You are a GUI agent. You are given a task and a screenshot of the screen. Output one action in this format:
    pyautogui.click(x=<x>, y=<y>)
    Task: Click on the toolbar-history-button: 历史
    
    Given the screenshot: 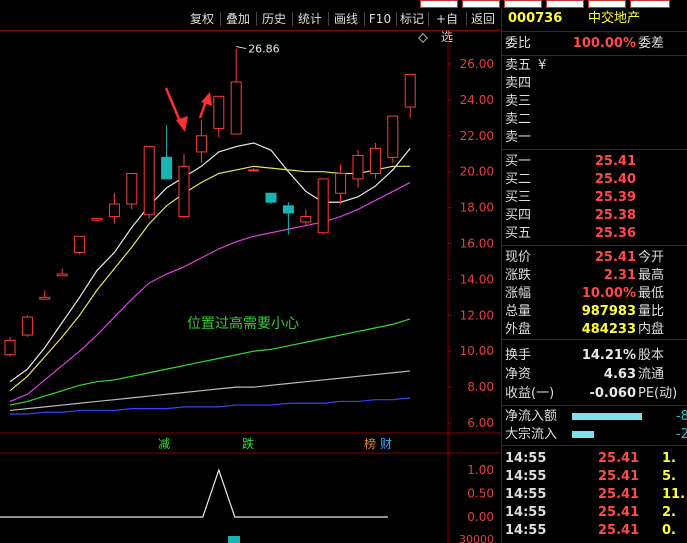 What is the action you would take?
    pyautogui.click(x=274, y=19)
    